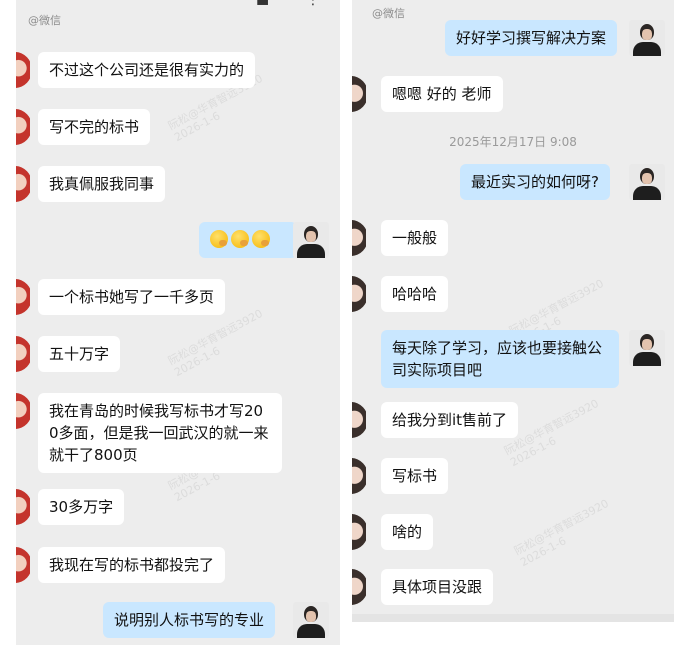 Image resolution: width=689 pixels, height=667 pixels. What do you see at coordinates (442, 94) in the screenshot?
I see `message-bubble-incoming: 嗯嗯 好的 老师` at bounding box center [442, 94].